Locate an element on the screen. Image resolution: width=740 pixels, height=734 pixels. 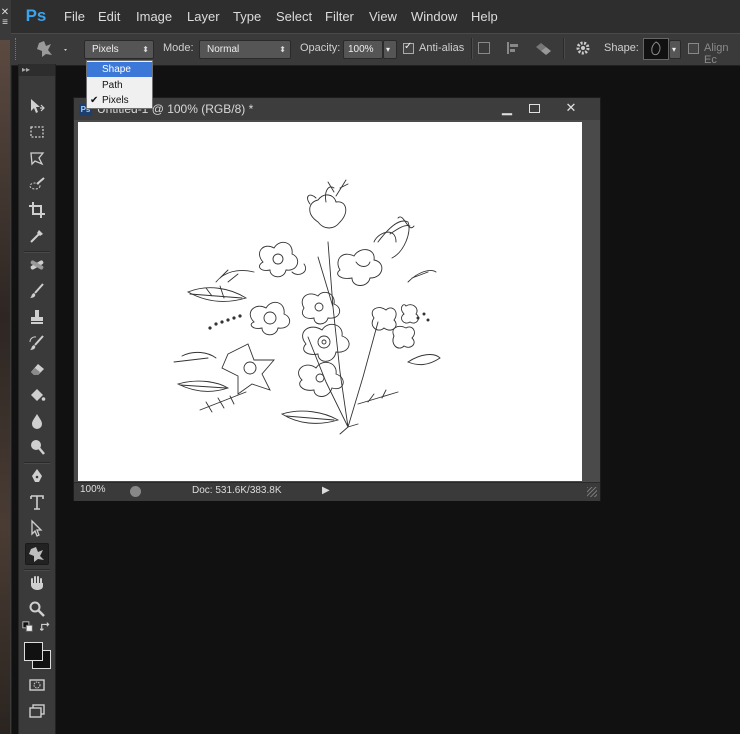
panel-collapse-icon: ▸▸ is located at coordinates (37, 70).